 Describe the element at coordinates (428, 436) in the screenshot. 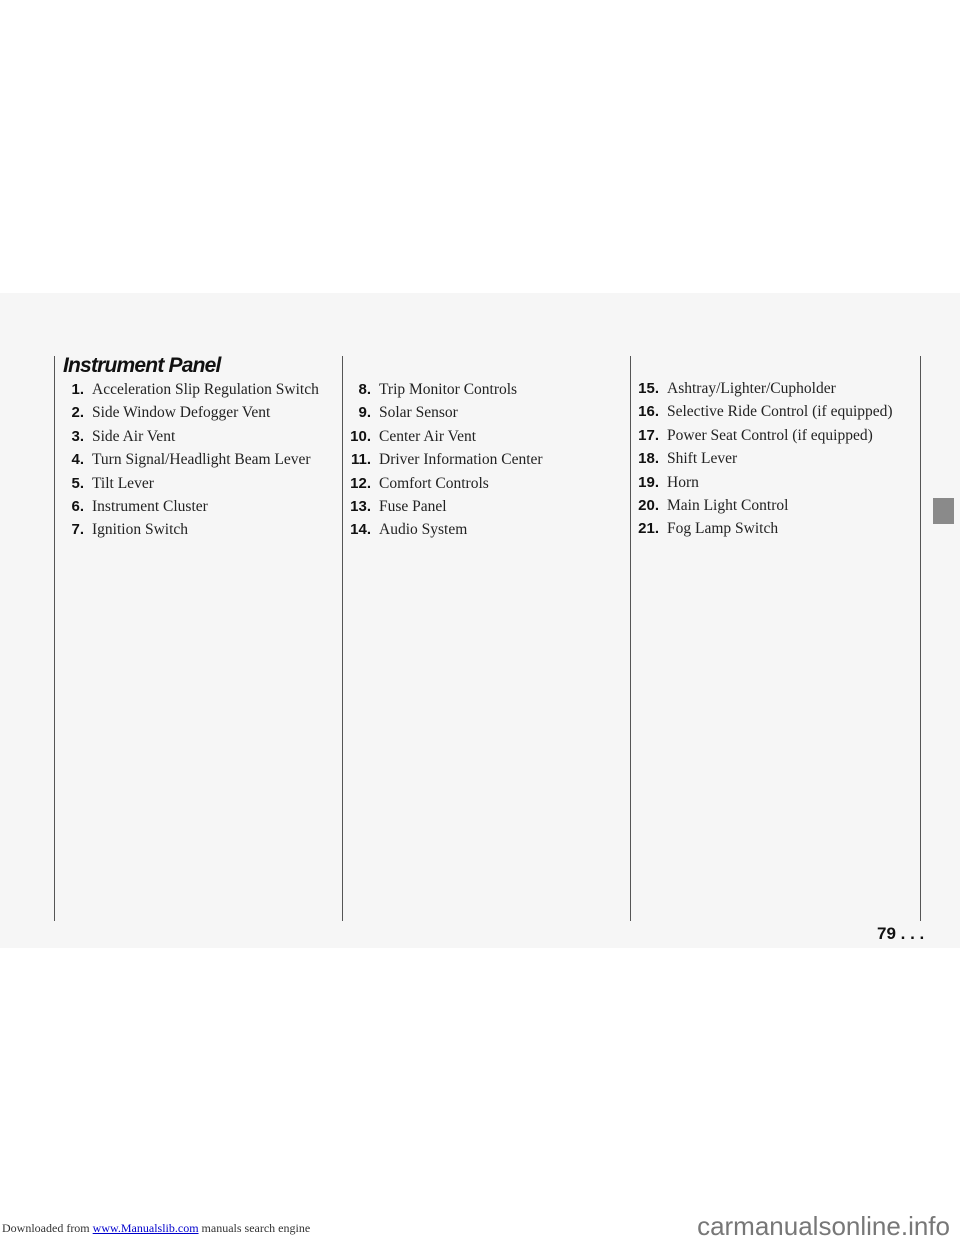

I see `item-label: Center Air Vent` at that location.